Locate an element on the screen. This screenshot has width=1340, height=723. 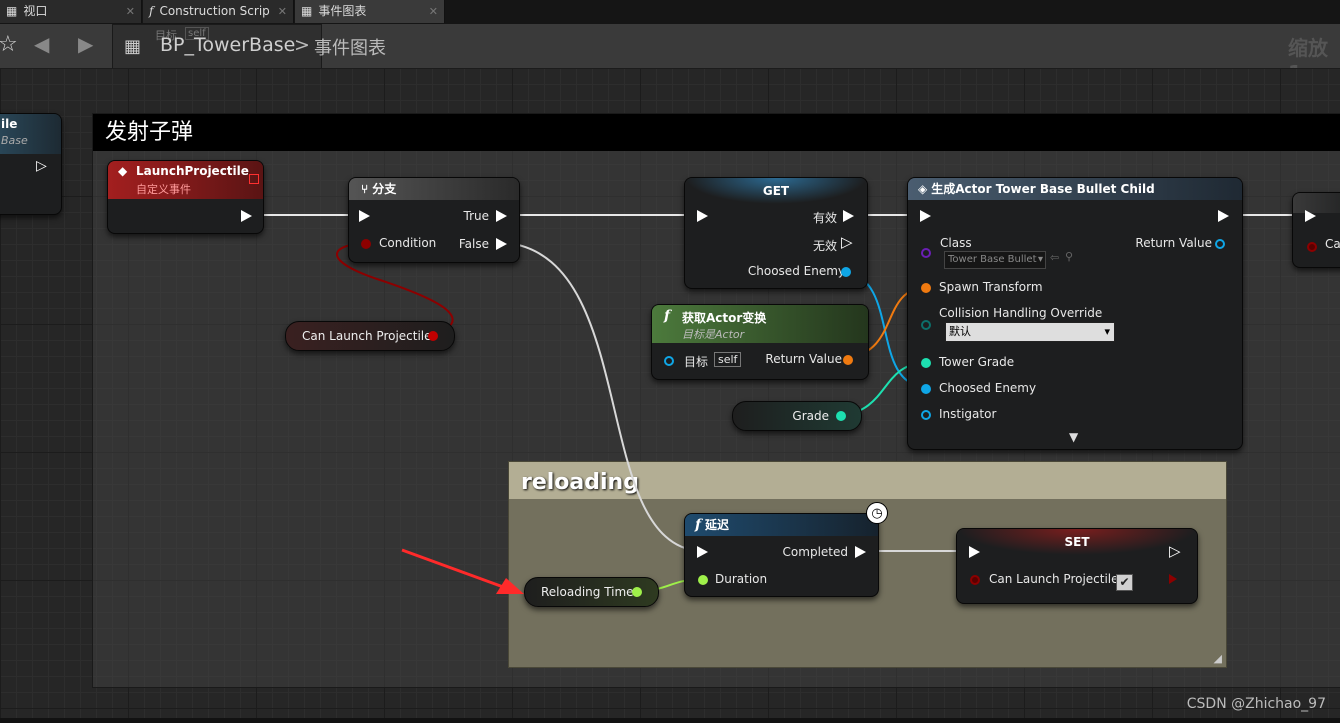
variable-can-launch-projectile: Can Launch Projectile is located at coordinates (370, 336).